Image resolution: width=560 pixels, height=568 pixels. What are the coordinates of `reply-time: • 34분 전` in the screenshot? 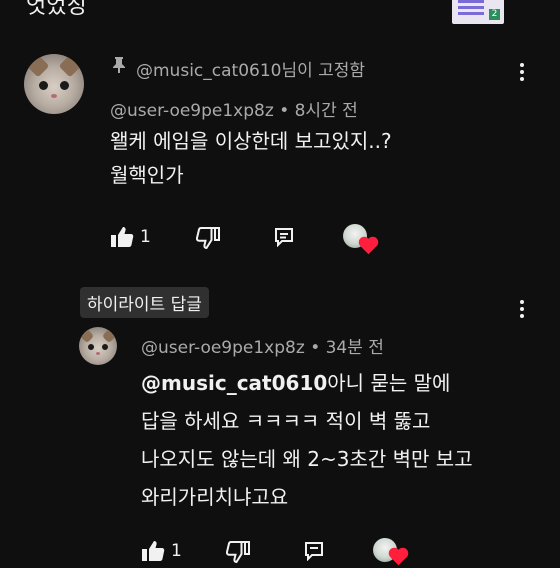 It's located at (347, 348).